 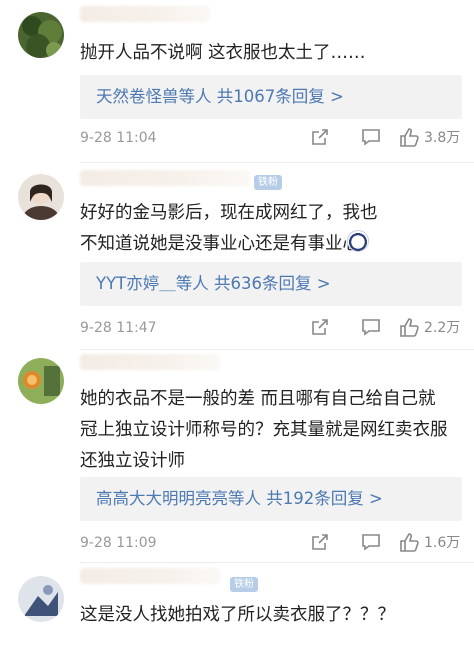 I want to click on comment-text: 这是没人找她拍戏了所以卖衣服了？？？, so click(x=237, y=615).